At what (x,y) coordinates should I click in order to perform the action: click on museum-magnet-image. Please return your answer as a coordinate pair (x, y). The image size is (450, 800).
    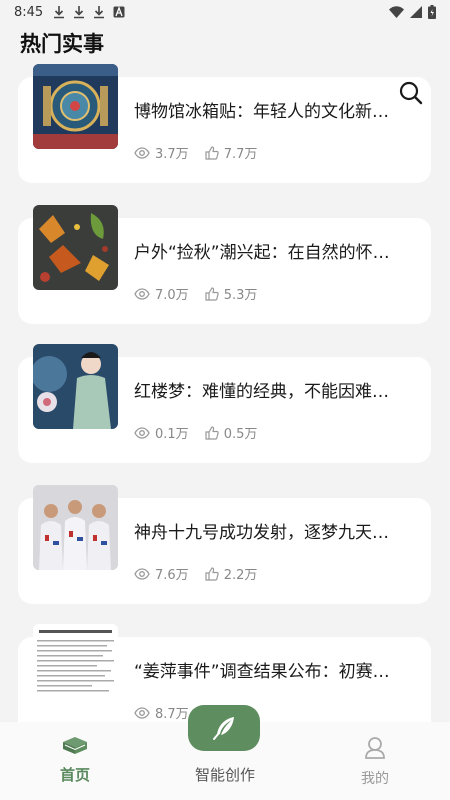
    Looking at the image, I should click on (75, 106).